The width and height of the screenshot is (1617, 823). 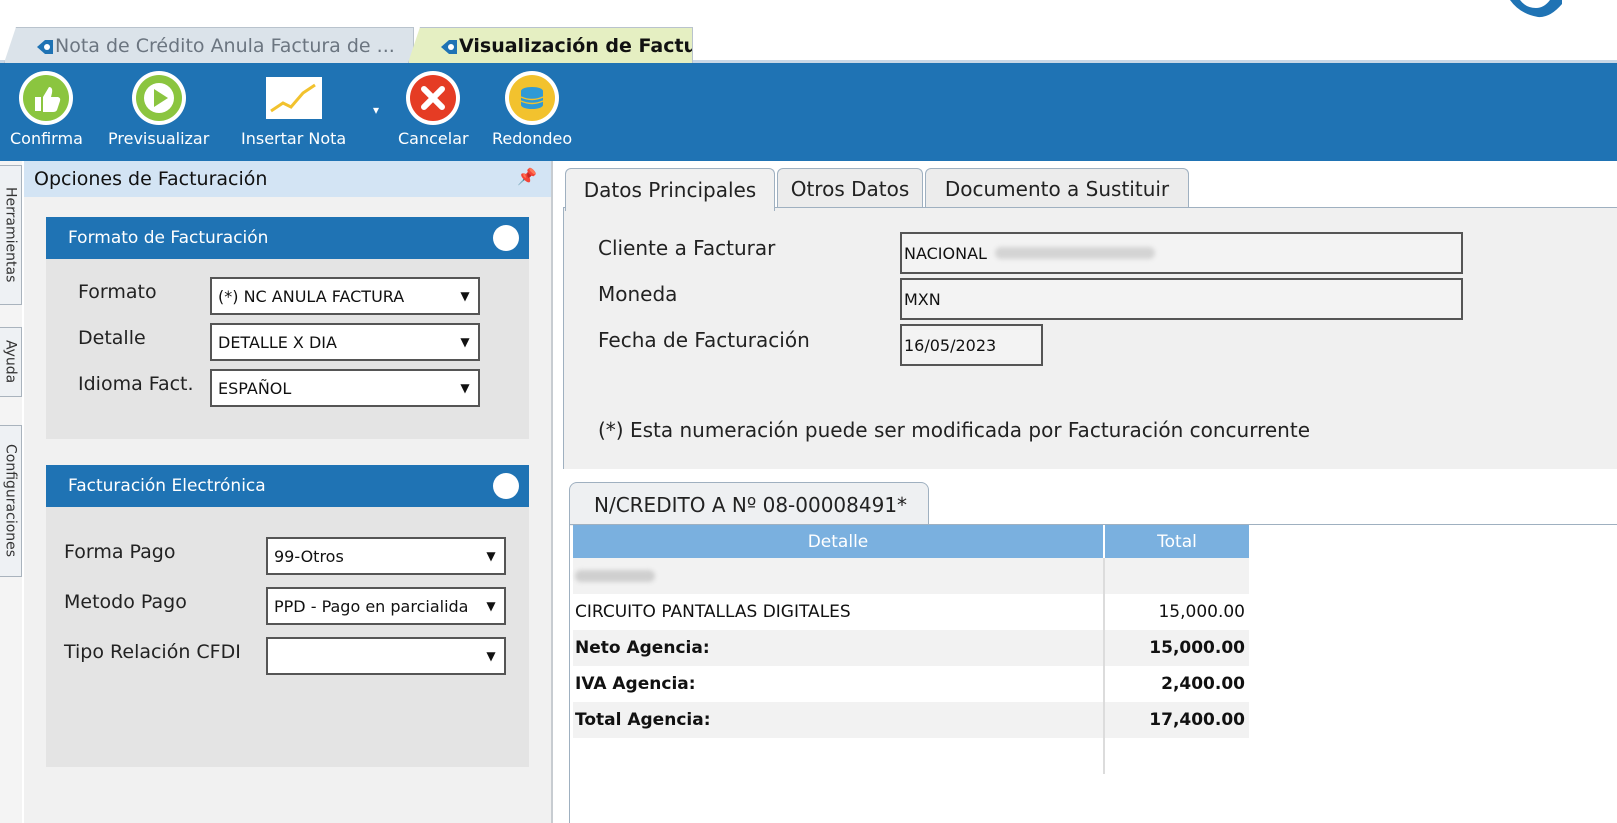 What do you see at coordinates (386, 656) in the screenshot?
I see `tipo-relacion-select: ▼` at bounding box center [386, 656].